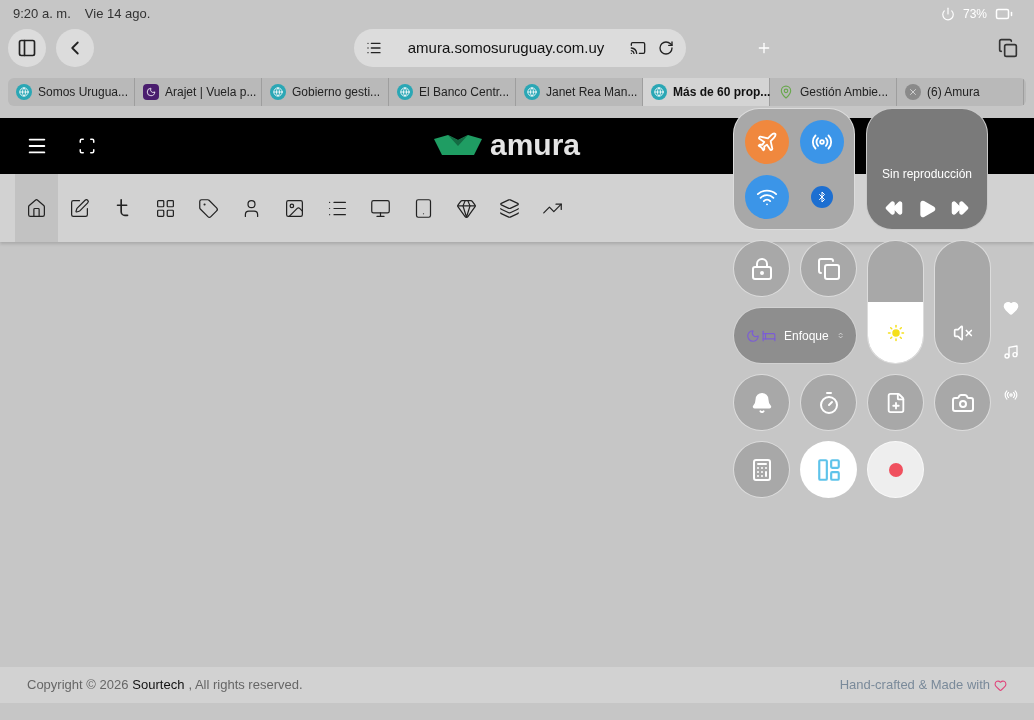  What do you see at coordinates (947, 14) in the screenshot?
I see `power-icon` at bounding box center [947, 14].